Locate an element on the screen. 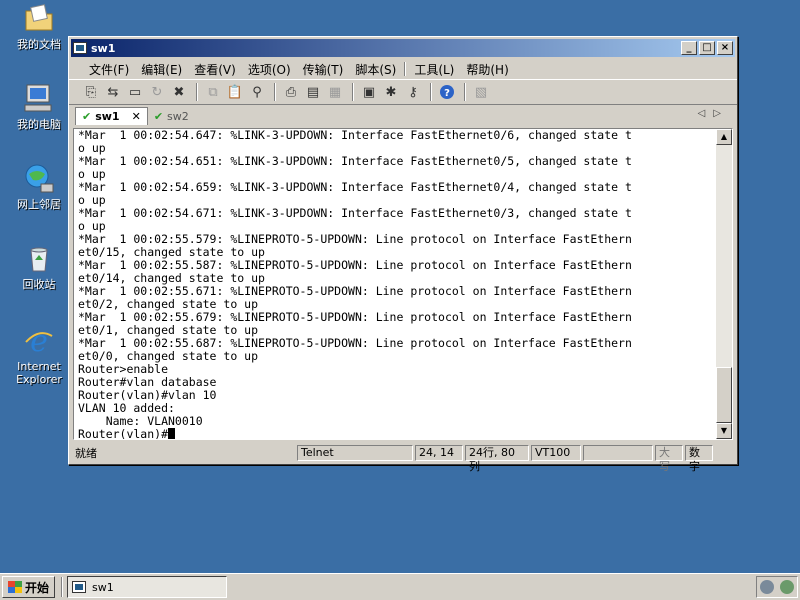 This screenshot has height=600, width=800. taskbar: 开始 sw1 is located at coordinates (400, 586).